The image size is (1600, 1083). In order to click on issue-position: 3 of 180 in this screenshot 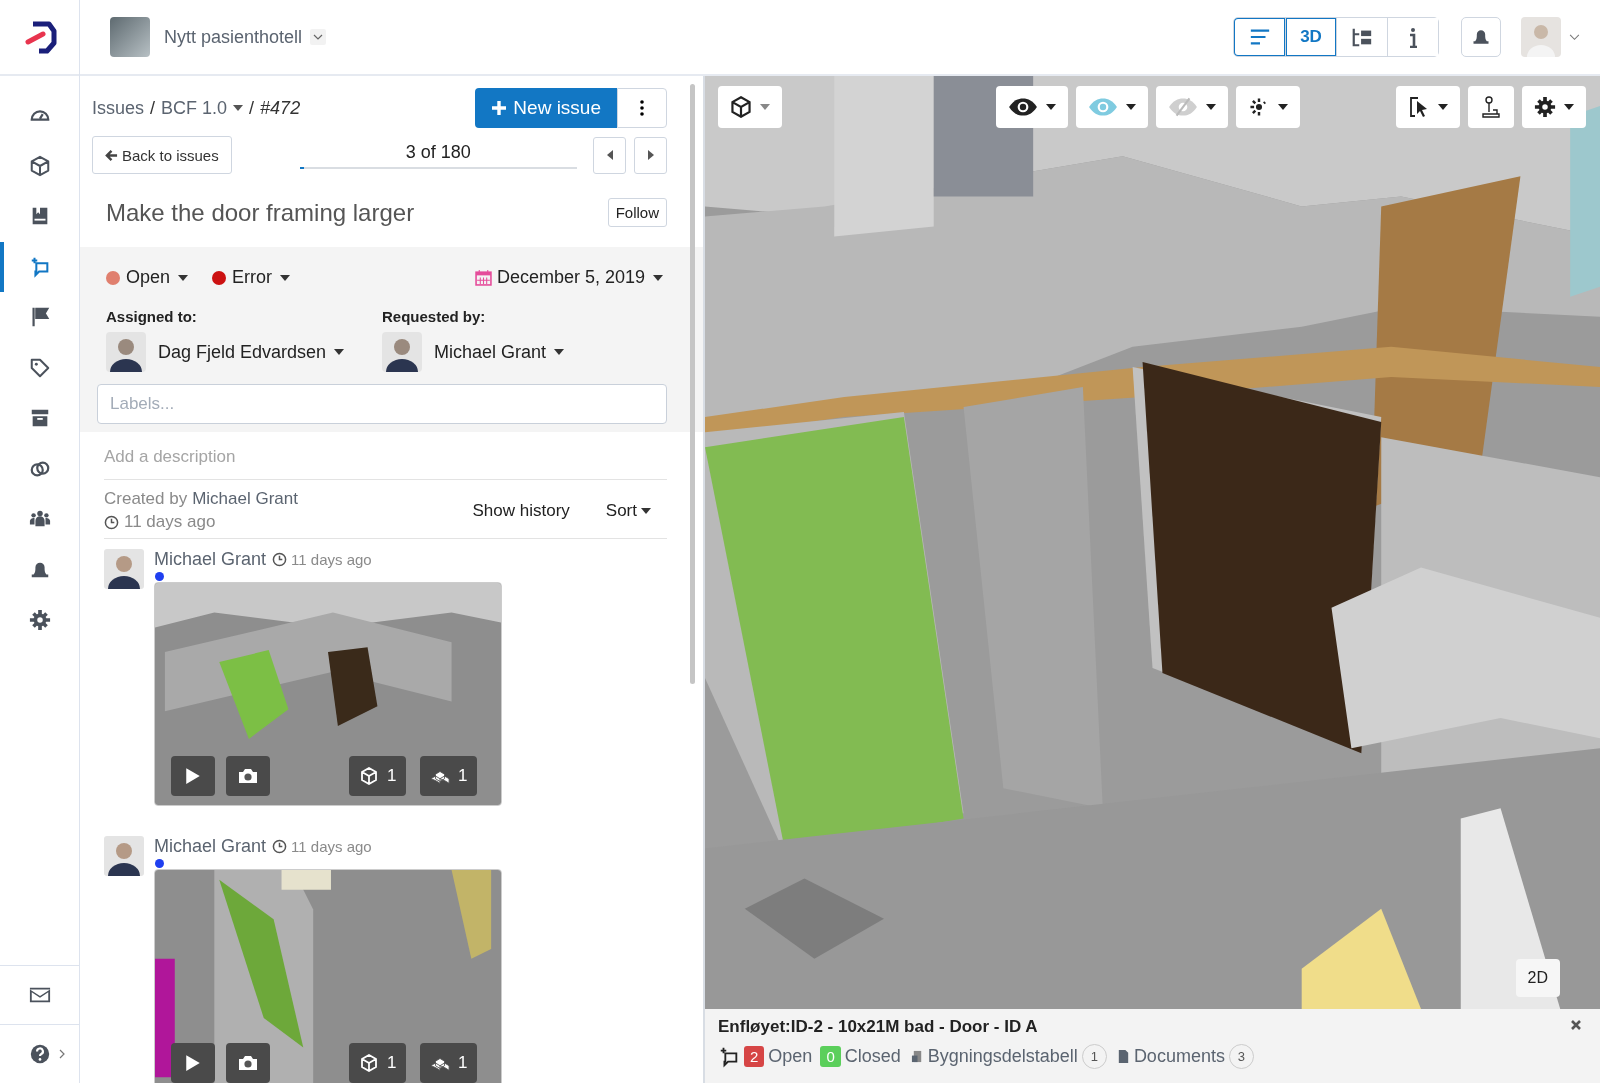, I will do `click(438, 152)`.